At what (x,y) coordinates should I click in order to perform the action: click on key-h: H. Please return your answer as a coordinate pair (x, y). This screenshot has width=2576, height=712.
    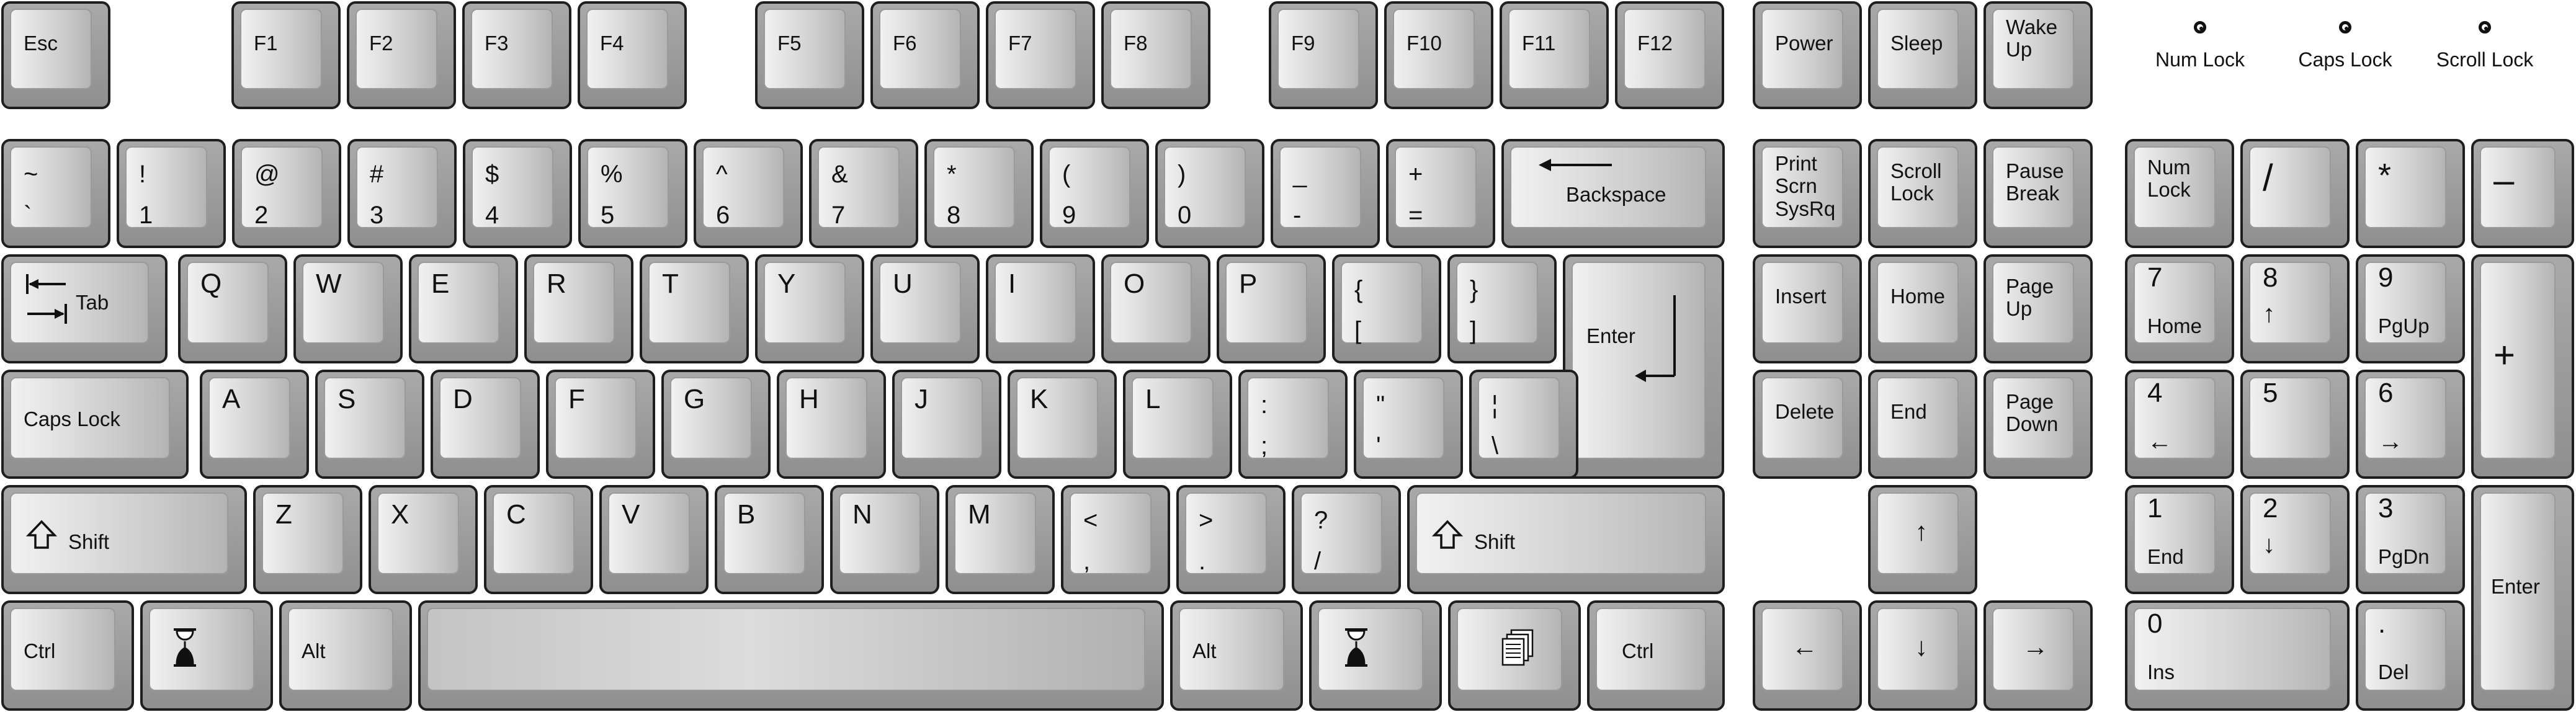
    Looking at the image, I should click on (831, 425).